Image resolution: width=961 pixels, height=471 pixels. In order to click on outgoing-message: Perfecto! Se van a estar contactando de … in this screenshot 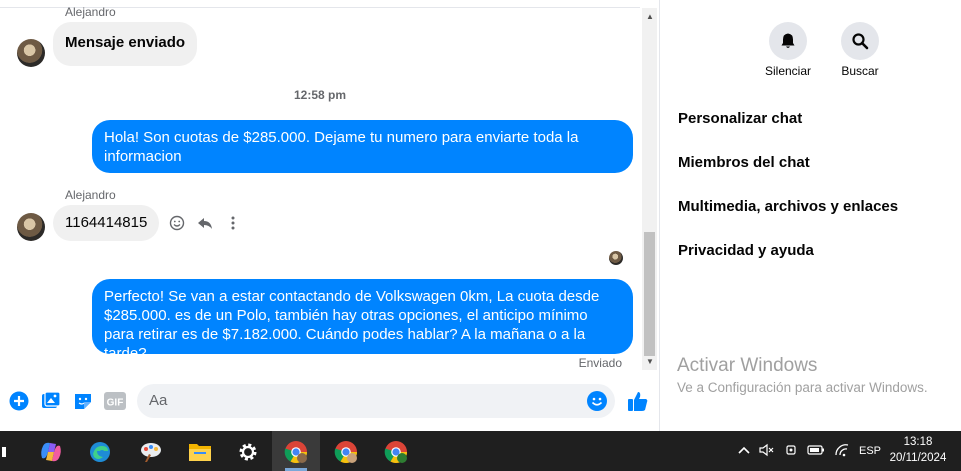, I will do `click(362, 320)`.